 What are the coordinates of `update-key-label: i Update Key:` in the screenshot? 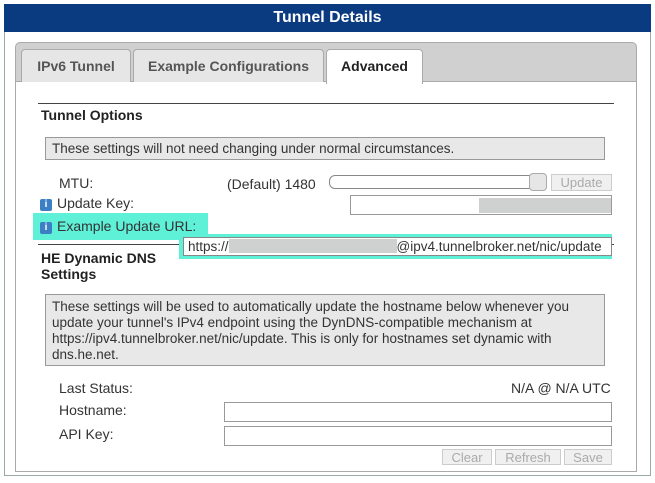 It's located at (87, 203).